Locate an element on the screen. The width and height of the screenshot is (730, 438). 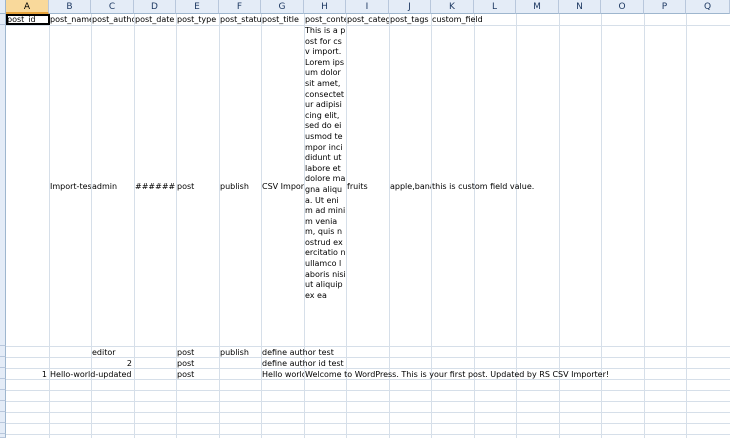
cell-c4: 2 is located at coordinates (112, 363).